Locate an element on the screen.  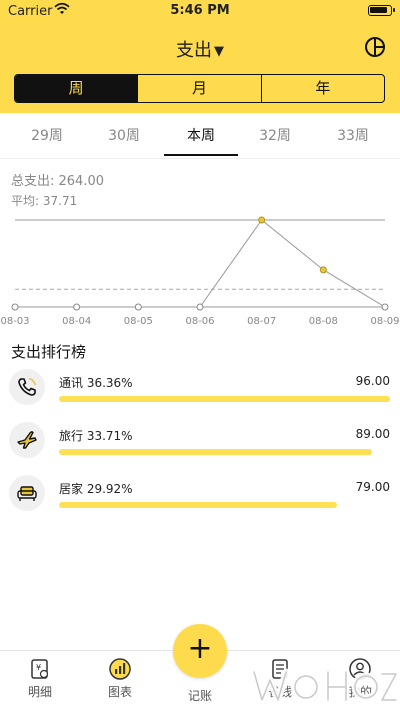
tab-this-week: 本周 is located at coordinates (201, 135).